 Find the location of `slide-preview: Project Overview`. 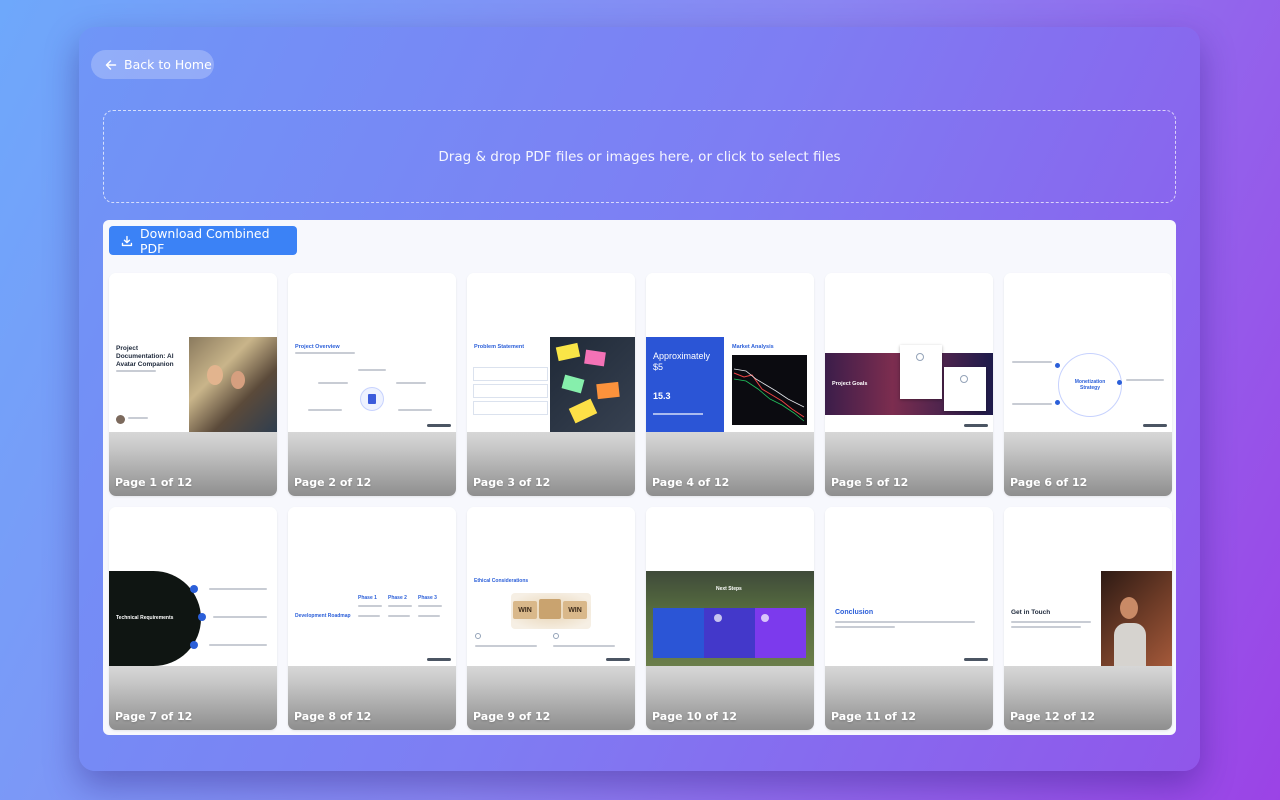

slide-preview: Project Overview is located at coordinates (372, 384).